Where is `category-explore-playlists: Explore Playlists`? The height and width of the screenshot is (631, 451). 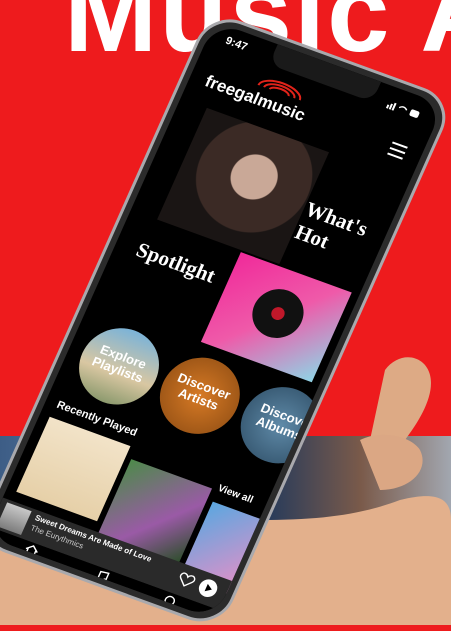 category-explore-playlists: Explore Playlists is located at coordinates (119, 366).